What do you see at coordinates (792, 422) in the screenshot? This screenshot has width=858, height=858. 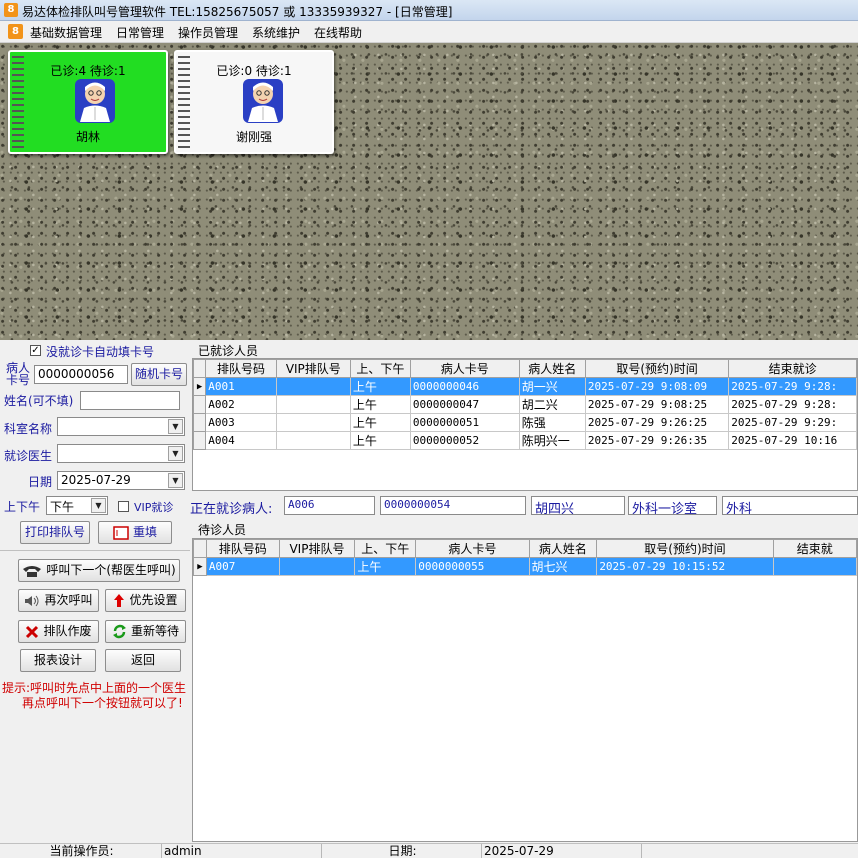 I see `end-time-cell: 2025-07-29 9:29:` at bounding box center [792, 422].